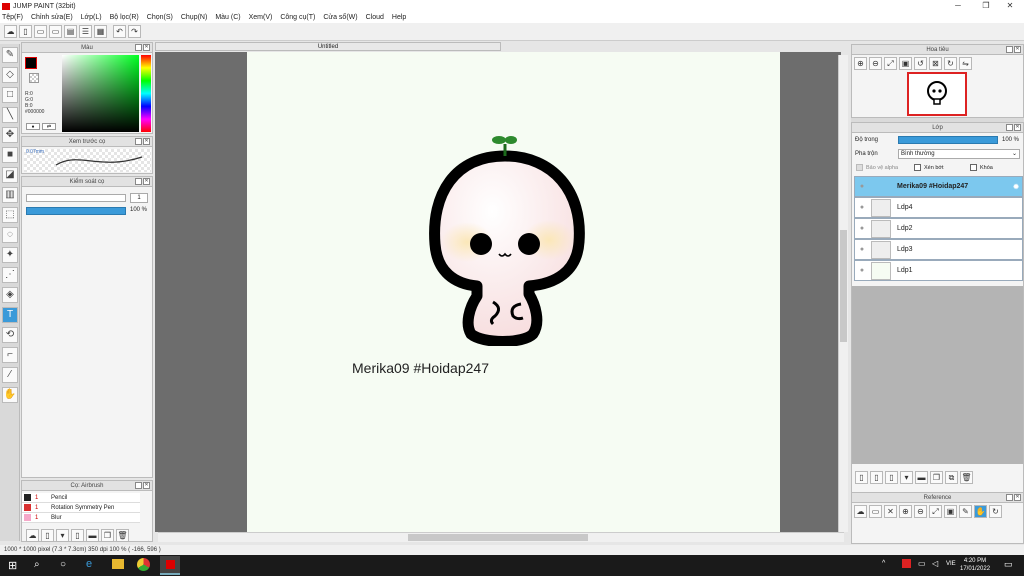 The image size is (1024, 576). I want to click on brush-size-slider, so click(76, 198).